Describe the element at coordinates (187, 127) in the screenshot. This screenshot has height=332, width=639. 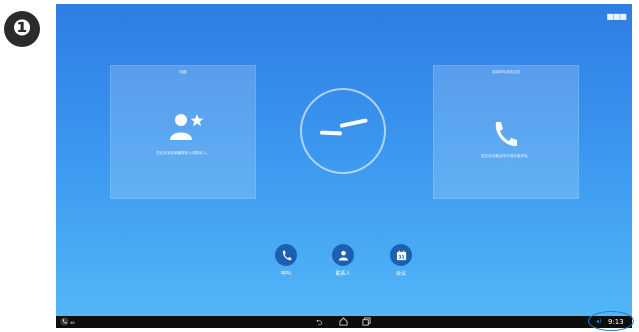
I see `person-star-icon` at that location.